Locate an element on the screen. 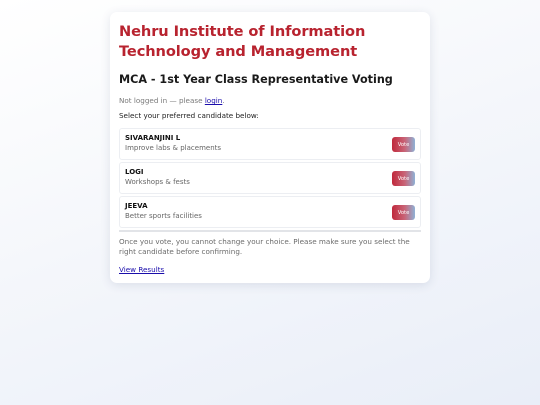 The image size is (540, 405). candidate-name: JEEVA is located at coordinates (136, 206).